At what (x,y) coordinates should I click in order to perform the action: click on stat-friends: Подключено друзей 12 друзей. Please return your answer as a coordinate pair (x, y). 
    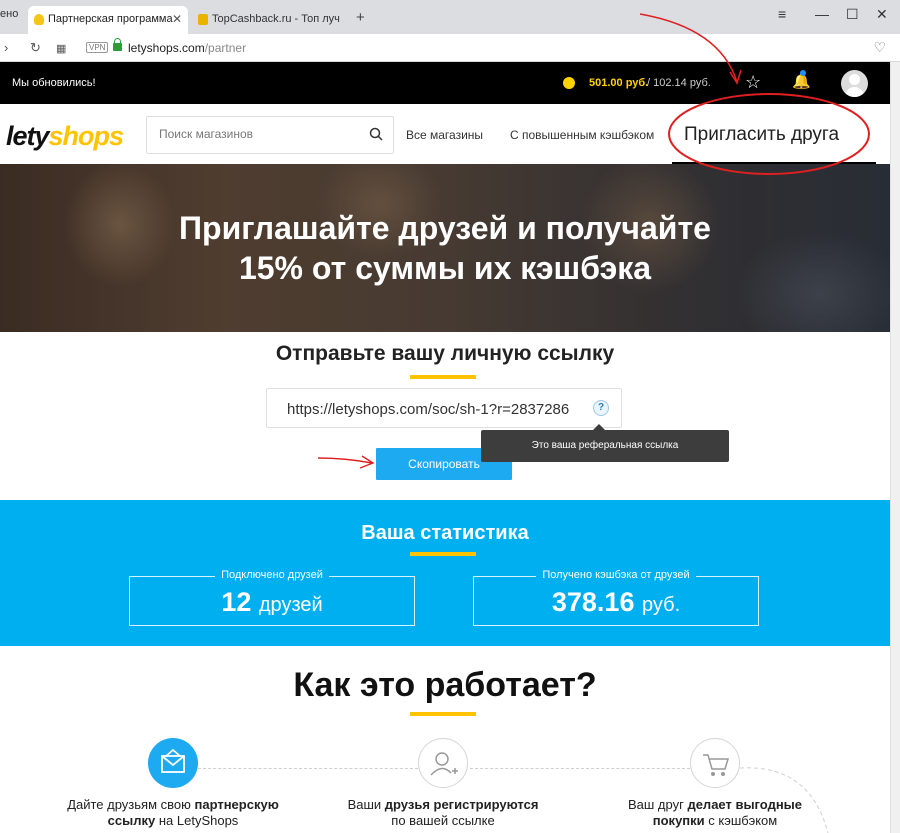
    Looking at the image, I should click on (272, 597).